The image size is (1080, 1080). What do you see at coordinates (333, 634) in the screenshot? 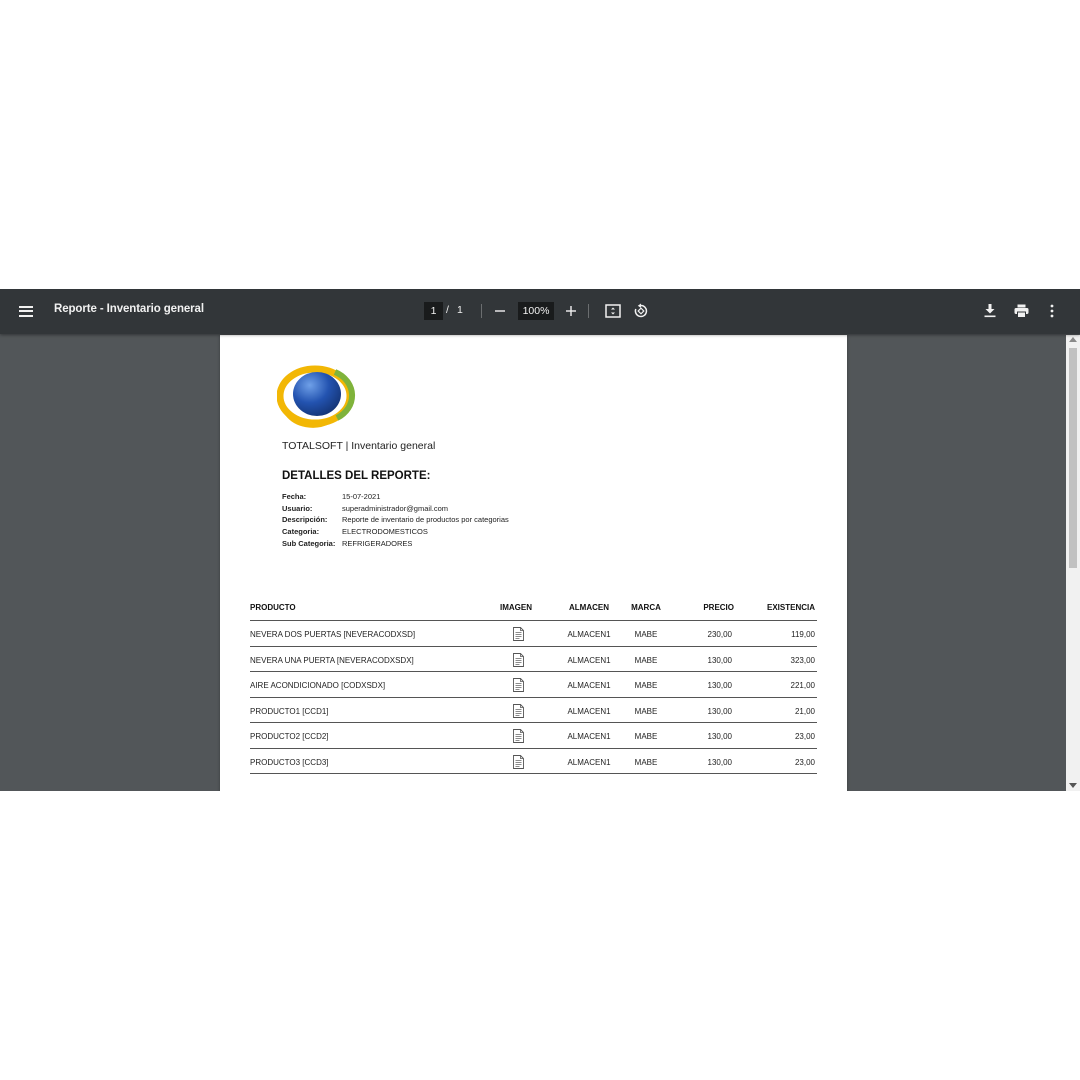
I see `cell-producto: NEVERA DOS PUERTAS [NEVERACODXSD]` at bounding box center [333, 634].